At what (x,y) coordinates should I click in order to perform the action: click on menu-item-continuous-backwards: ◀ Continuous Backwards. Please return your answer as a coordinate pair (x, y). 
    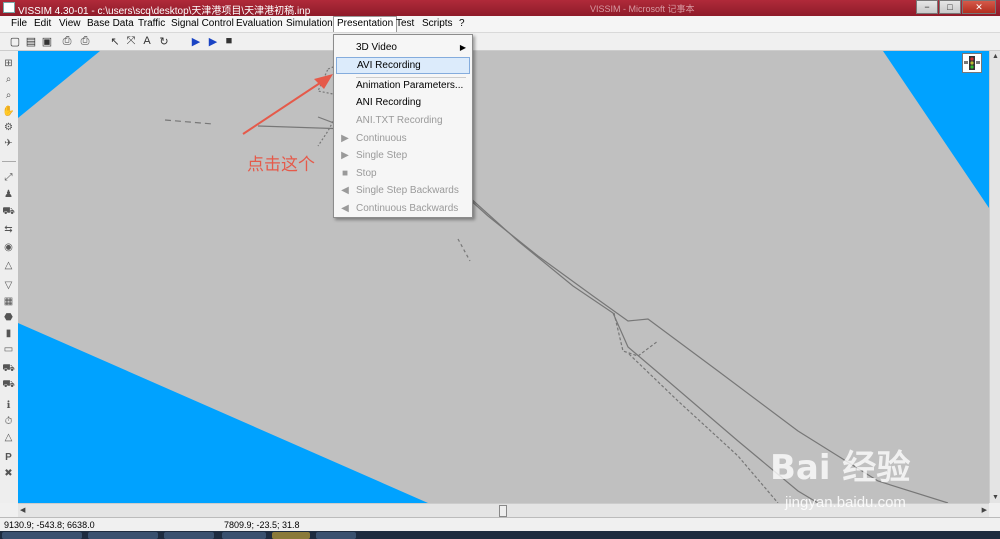
    Looking at the image, I should click on (403, 208).